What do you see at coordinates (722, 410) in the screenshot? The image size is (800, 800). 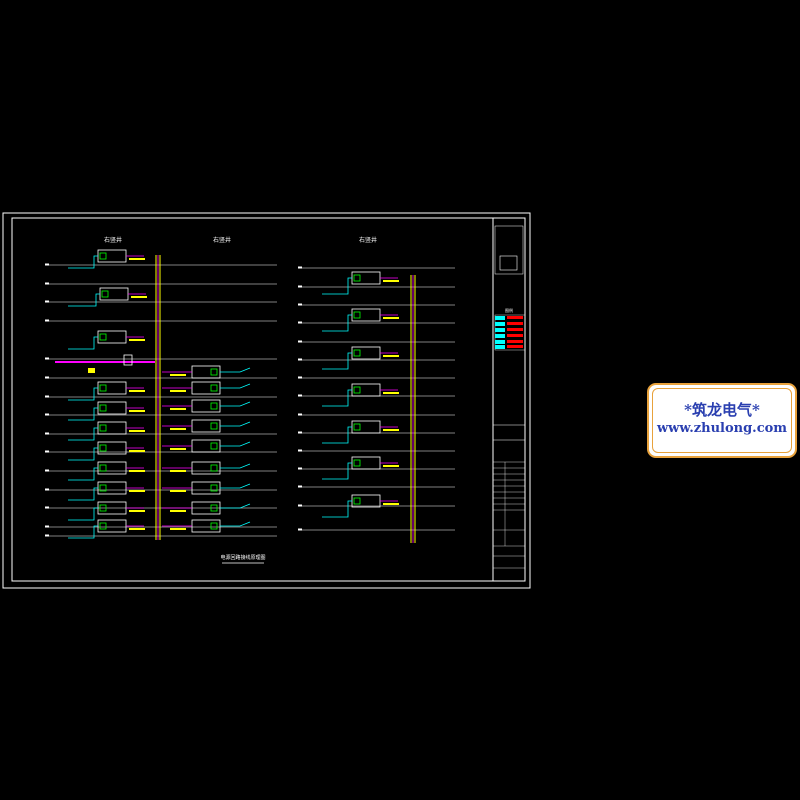 I see `watermark-title: *筑龙电气*` at bounding box center [722, 410].